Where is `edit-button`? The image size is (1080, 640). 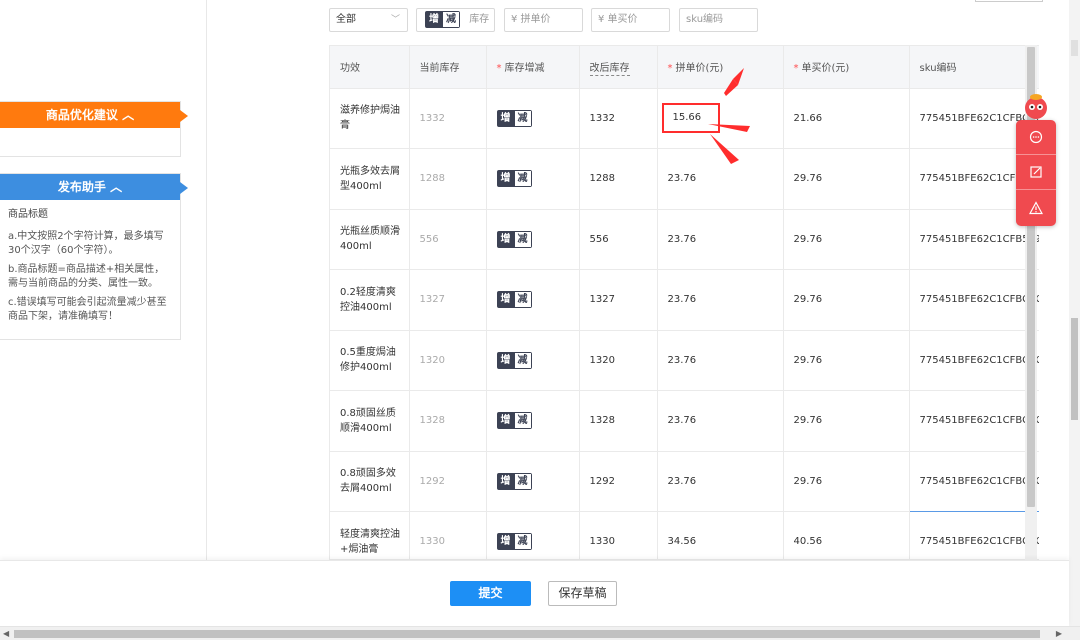
edit-button is located at coordinates (1036, 172).